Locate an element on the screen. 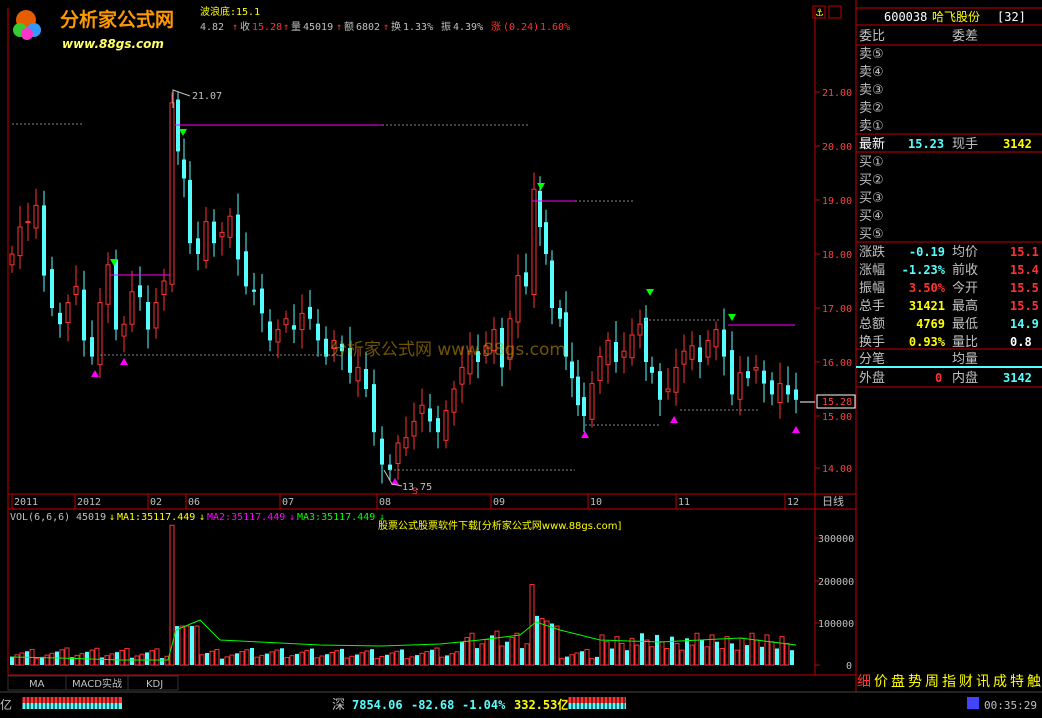  time-tick: 09 is located at coordinates (499, 502).